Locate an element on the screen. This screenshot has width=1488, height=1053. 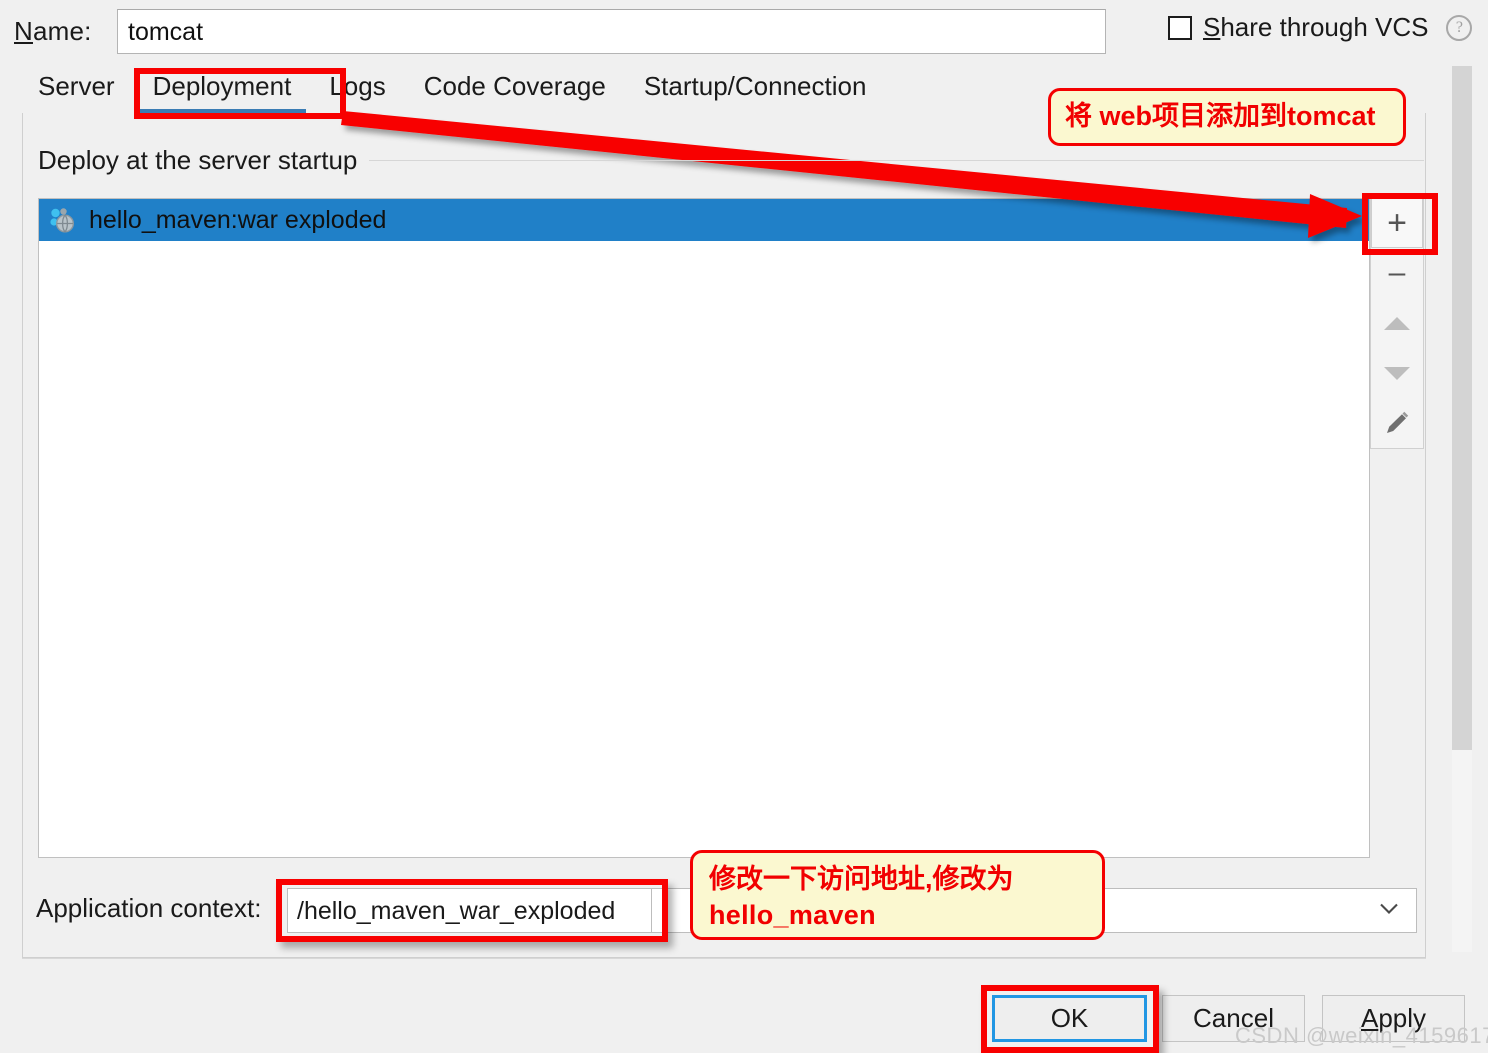
tab-startup-connection: Startup/Connection is located at coordinates (755, 92).